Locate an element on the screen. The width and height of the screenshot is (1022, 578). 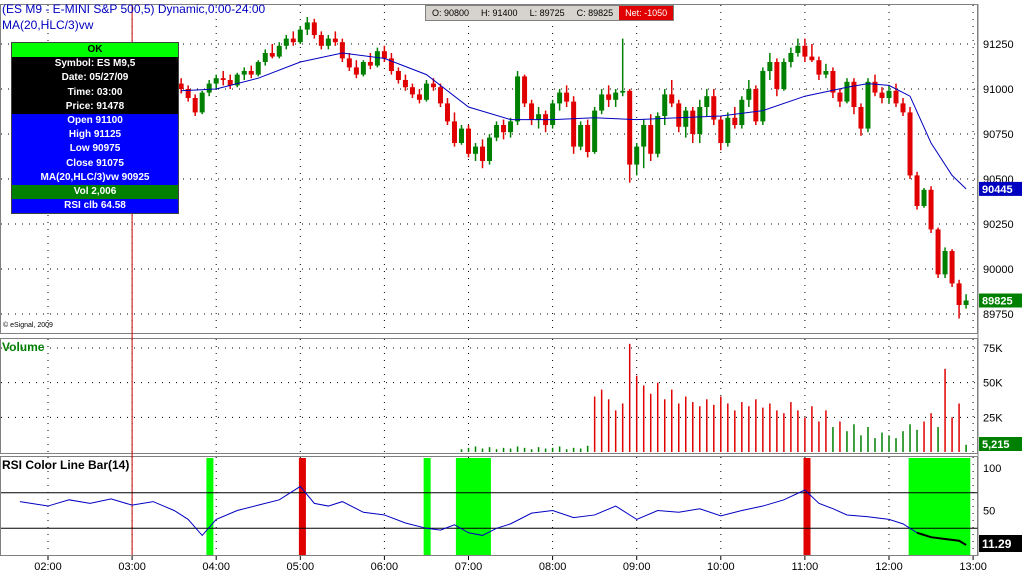
info-date: Date: 05/27/09 is located at coordinates (95, 78).